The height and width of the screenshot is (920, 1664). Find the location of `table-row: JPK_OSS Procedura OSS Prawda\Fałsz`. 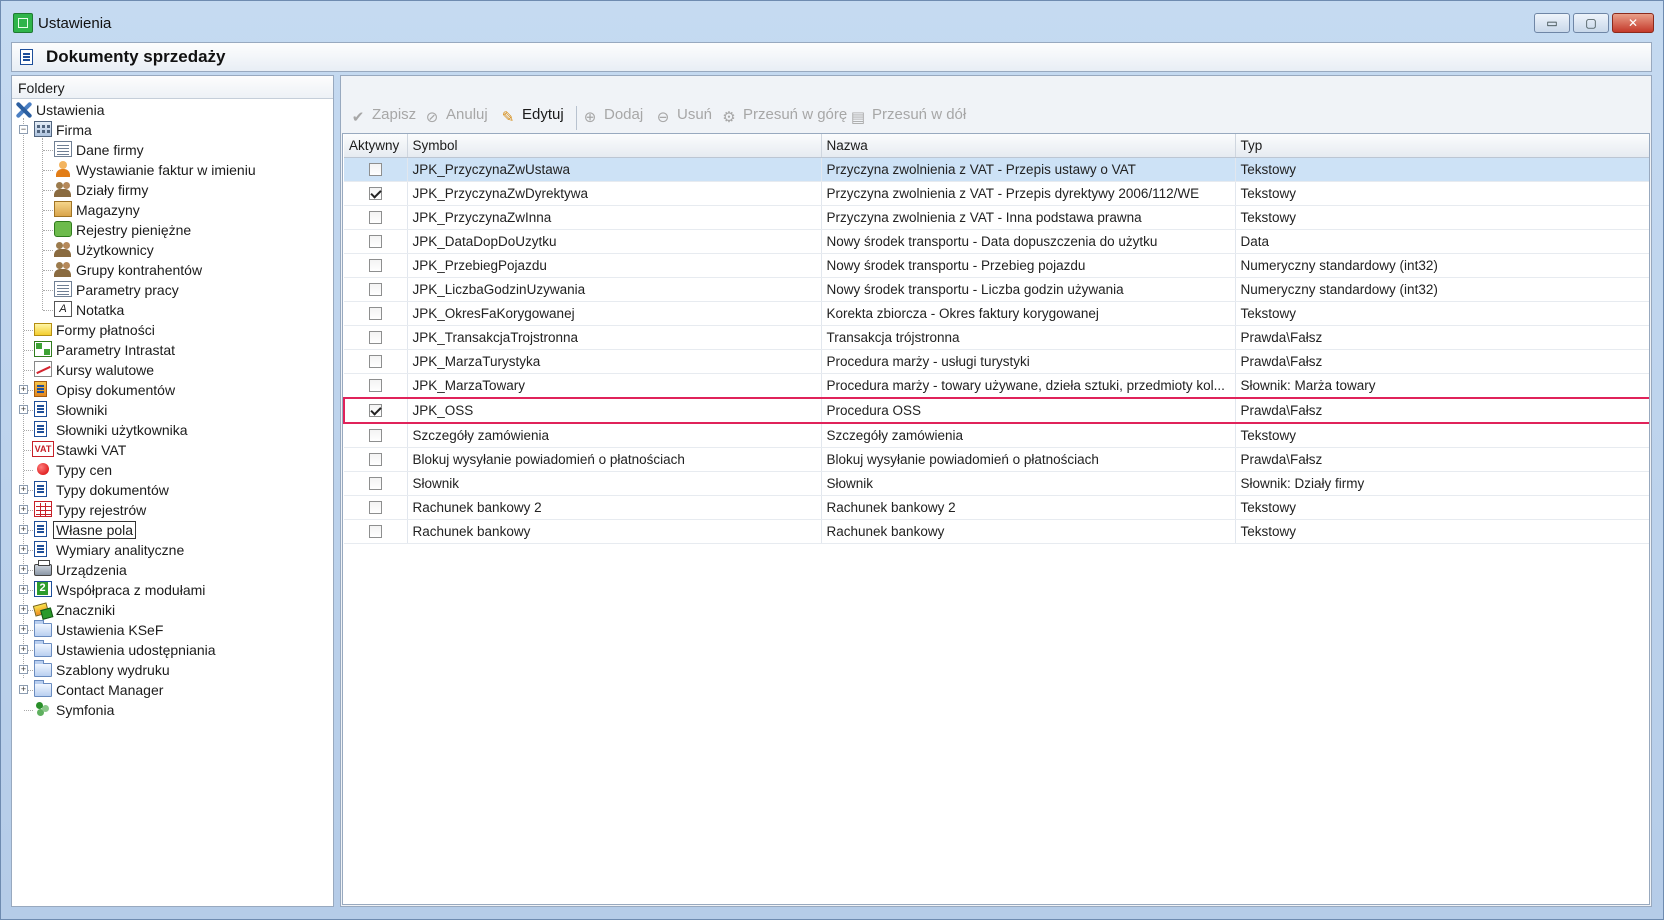

table-row: JPK_OSS Procedura OSS Prawda\Fałsz is located at coordinates (996, 410).